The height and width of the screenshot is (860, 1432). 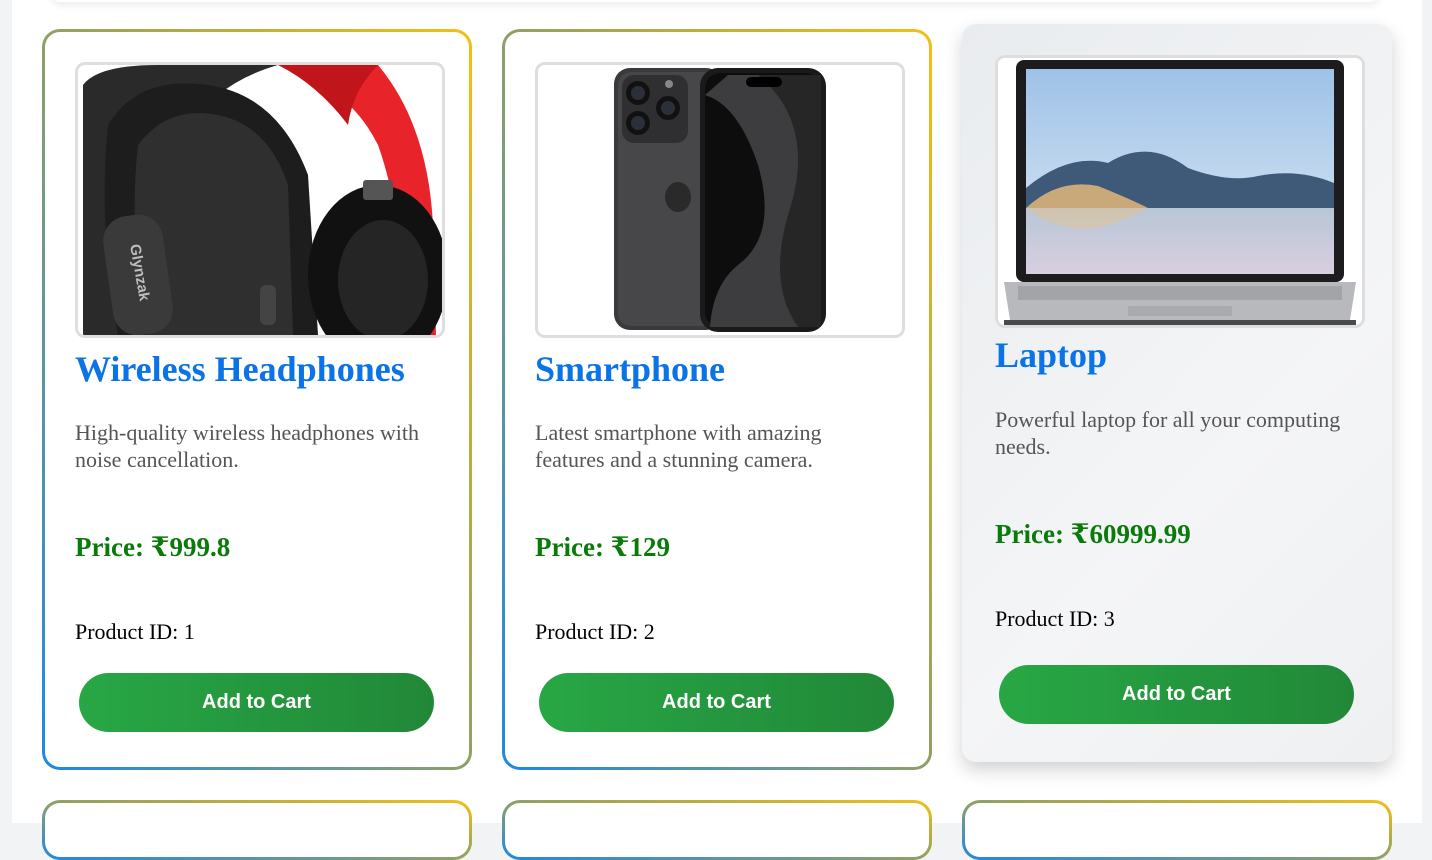 I want to click on product-image-headphones: Glynzak, so click(x=260, y=200).